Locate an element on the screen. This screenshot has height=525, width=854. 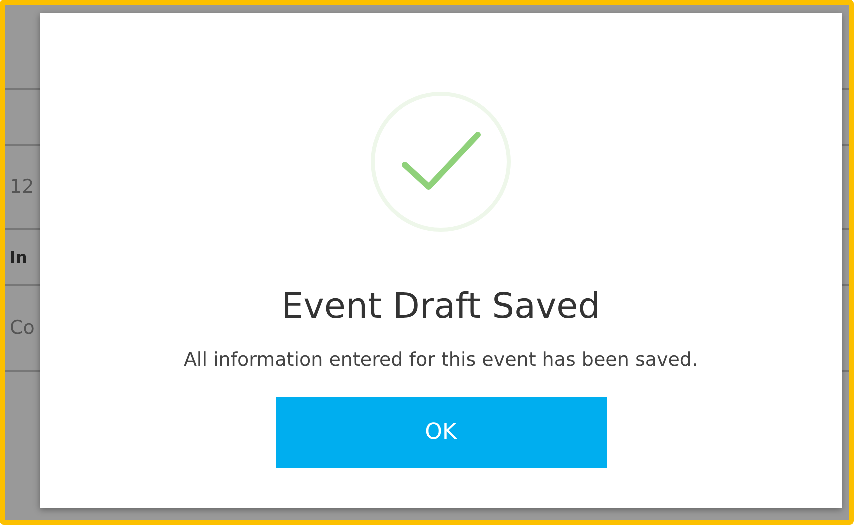
background-text: In is located at coordinates (19, 257).